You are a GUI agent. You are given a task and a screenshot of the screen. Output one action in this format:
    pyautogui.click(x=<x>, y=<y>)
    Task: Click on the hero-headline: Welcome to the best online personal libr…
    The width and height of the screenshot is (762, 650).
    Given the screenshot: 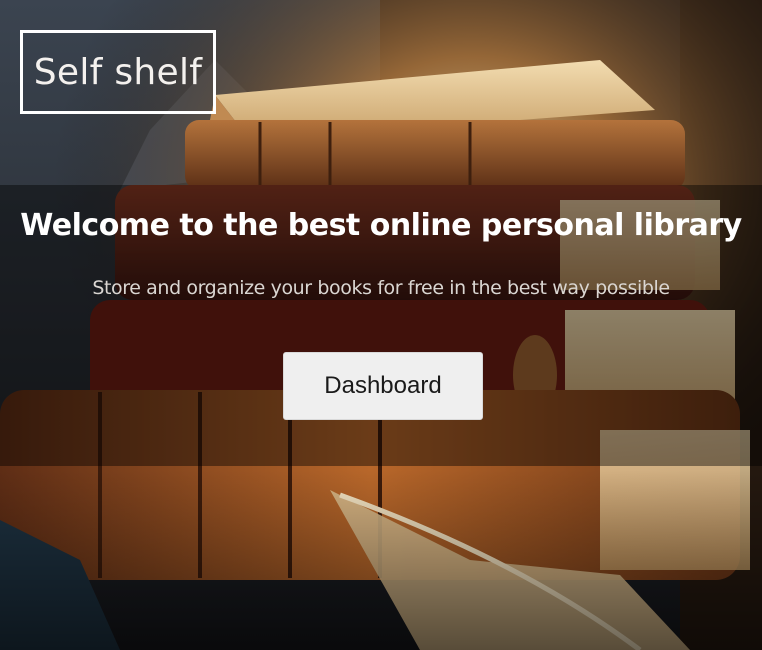 What is the action you would take?
    pyautogui.click(x=381, y=225)
    